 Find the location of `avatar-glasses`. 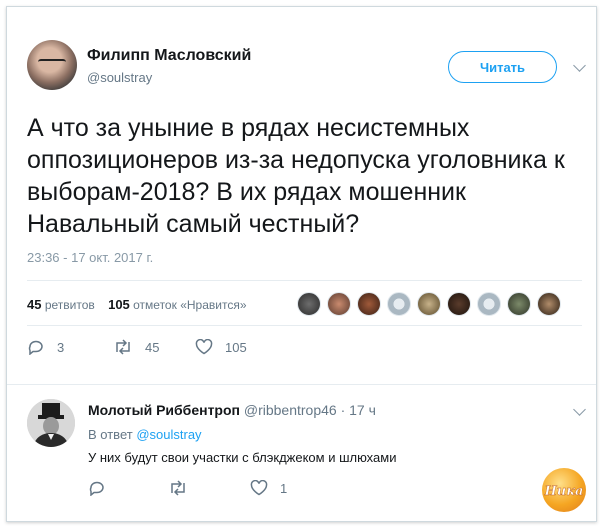

avatar-glasses is located at coordinates (52, 63).